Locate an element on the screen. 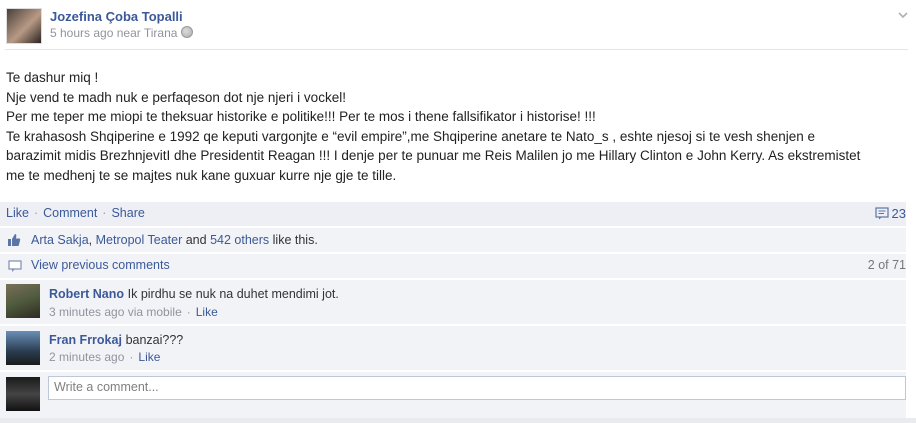 The image size is (916, 423). thumbs-up-icon is located at coordinates (14, 240).